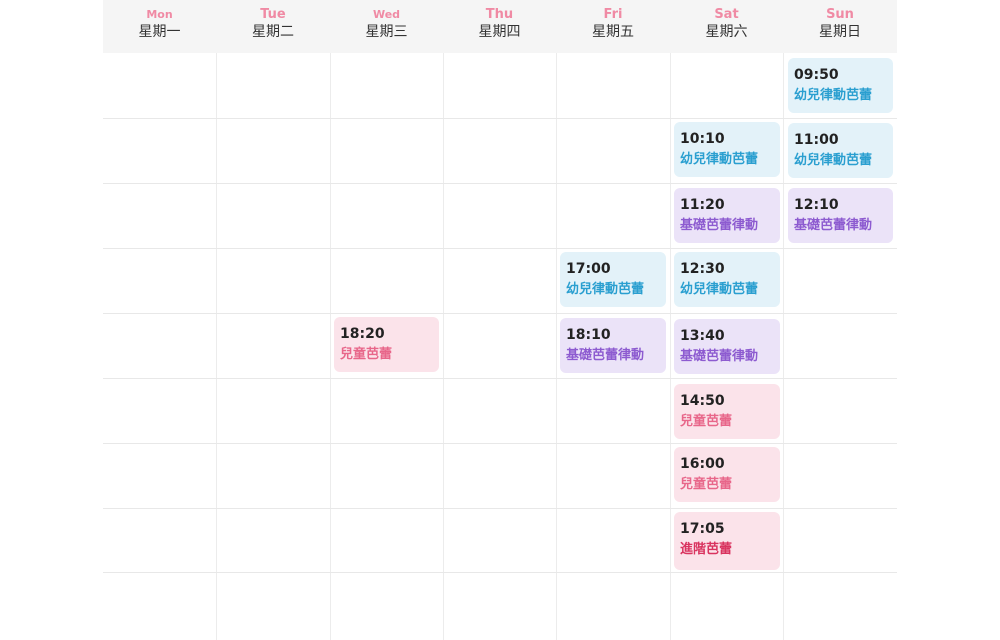 This screenshot has height=640, width=1000. I want to click on day-zh-label: 星期六, so click(726, 32).